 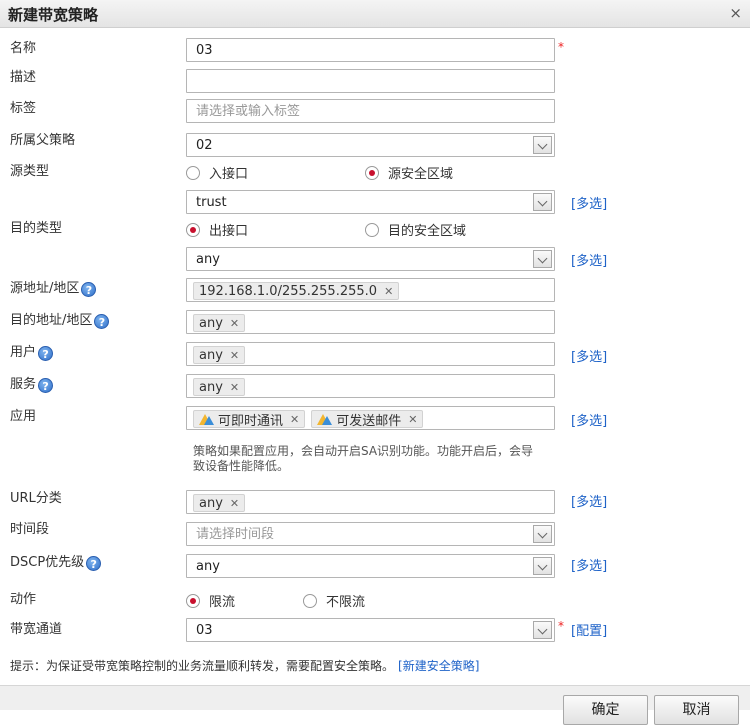 What do you see at coordinates (375, 14) in the screenshot?
I see `dialog-titlebar: 新建带宽策略 ×` at bounding box center [375, 14].